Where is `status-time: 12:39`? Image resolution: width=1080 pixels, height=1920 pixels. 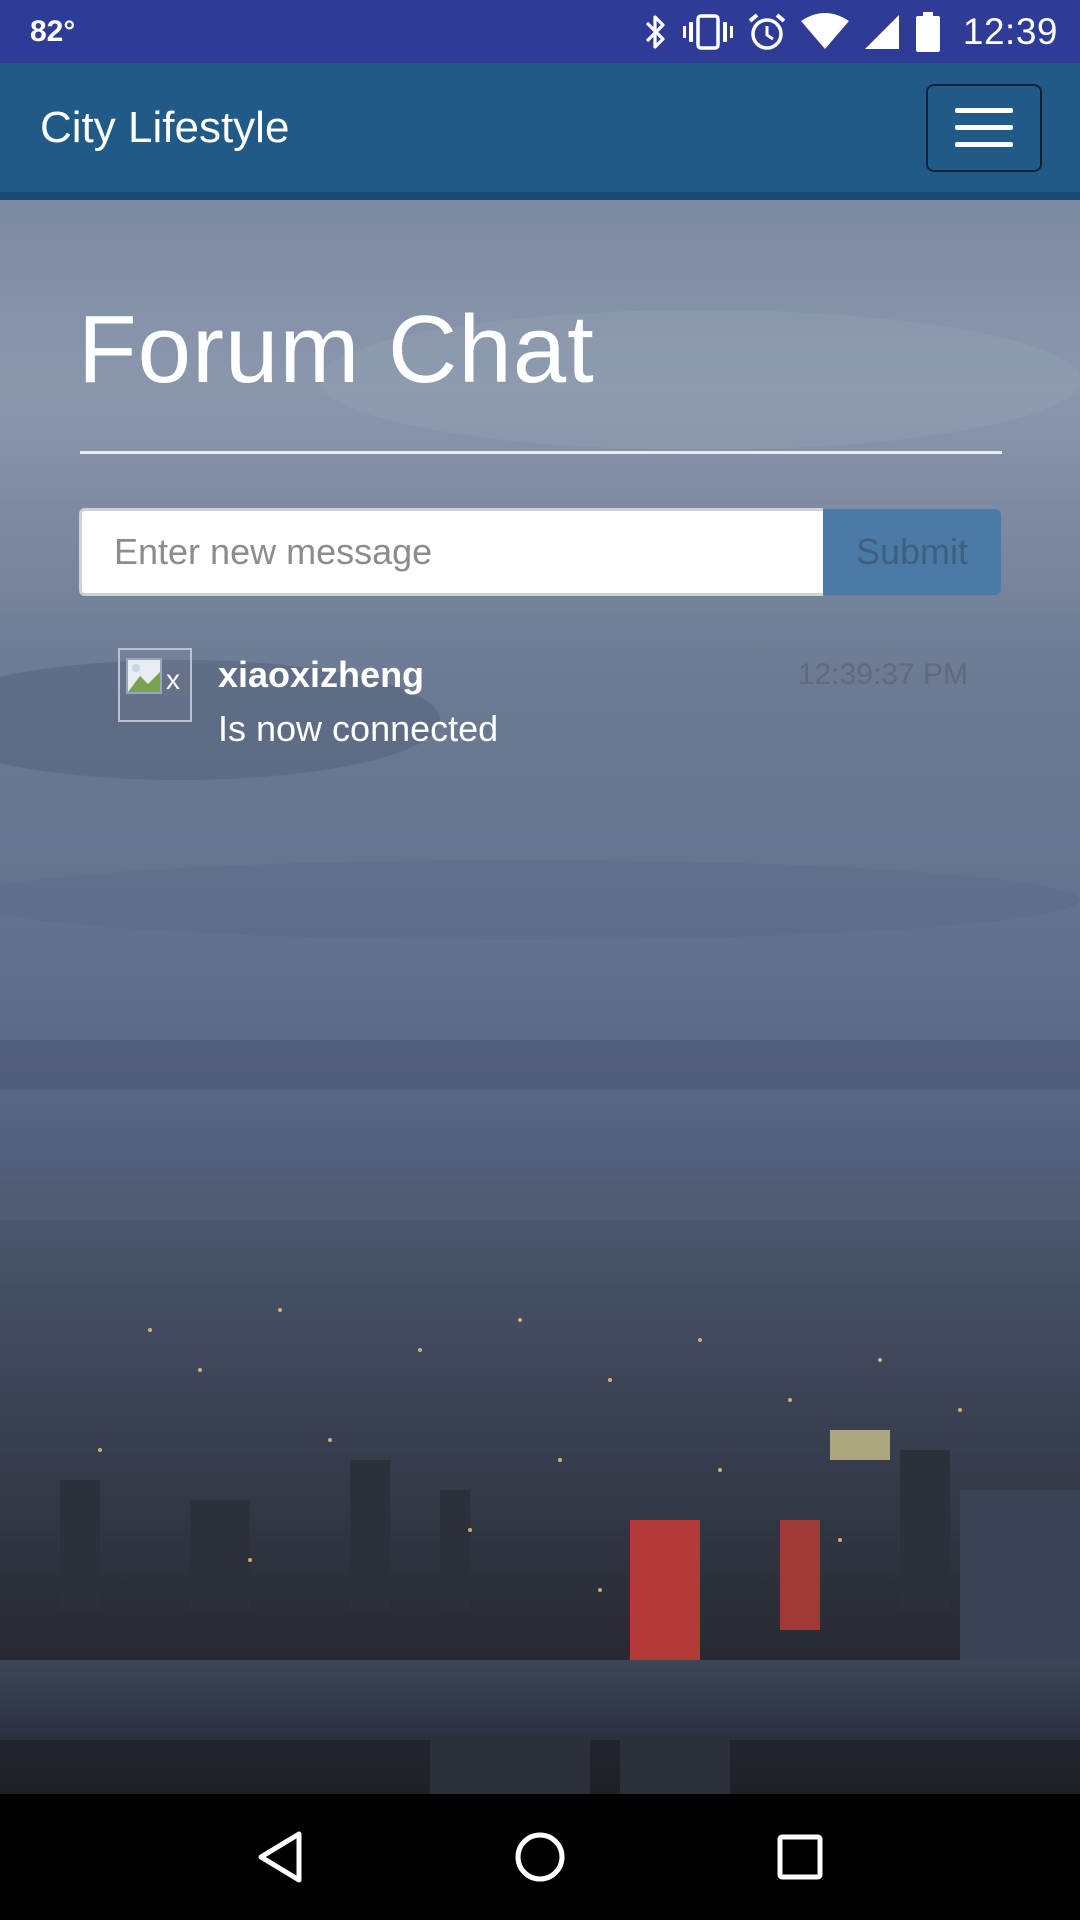
status-time: 12:39 is located at coordinates (1010, 31).